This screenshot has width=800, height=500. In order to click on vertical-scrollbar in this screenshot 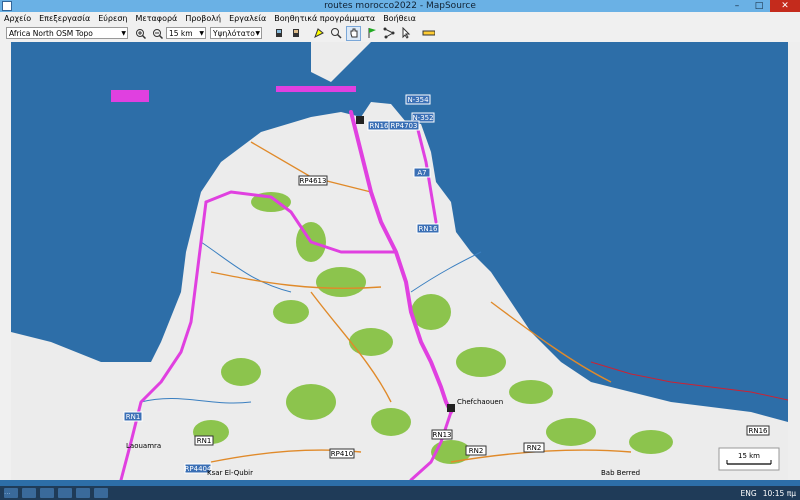, I will do `click(794, 261)`.